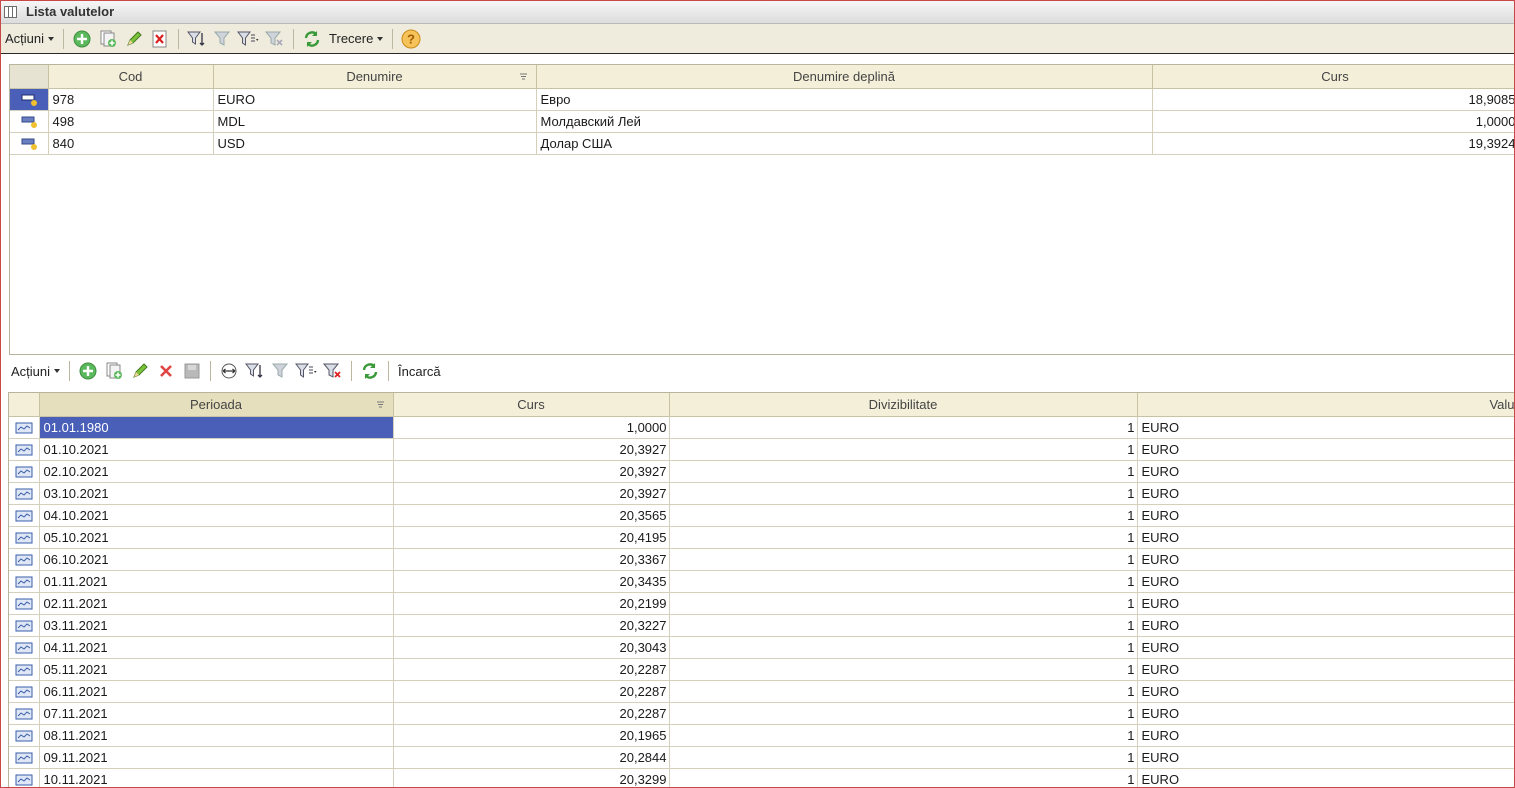 The width and height of the screenshot is (1515, 788). Describe the element at coordinates (762, 121) in the screenshot. I see `currency-row: 498 MDL Молдавский Лей 1,0000` at that location.